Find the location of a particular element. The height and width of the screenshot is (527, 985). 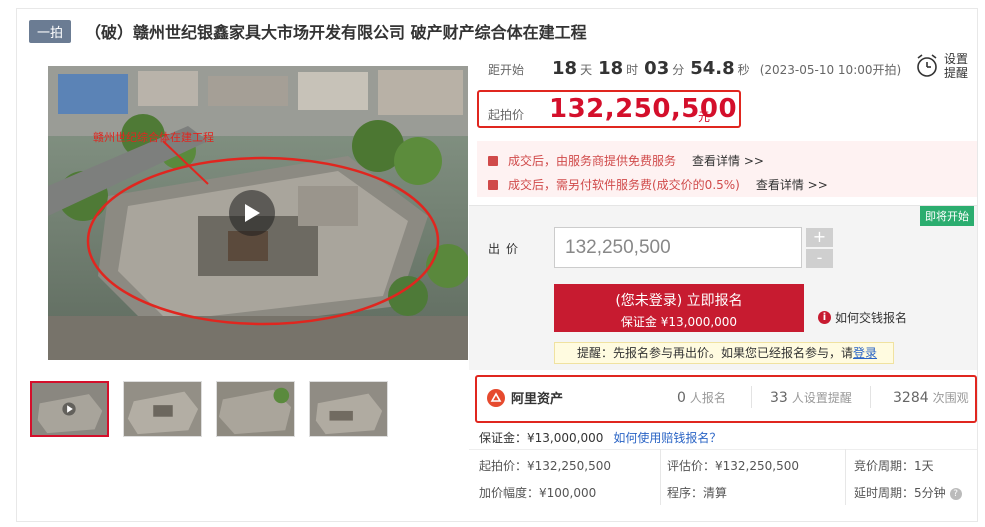

countdown-days: 18 is located at coordinates (565, 68).